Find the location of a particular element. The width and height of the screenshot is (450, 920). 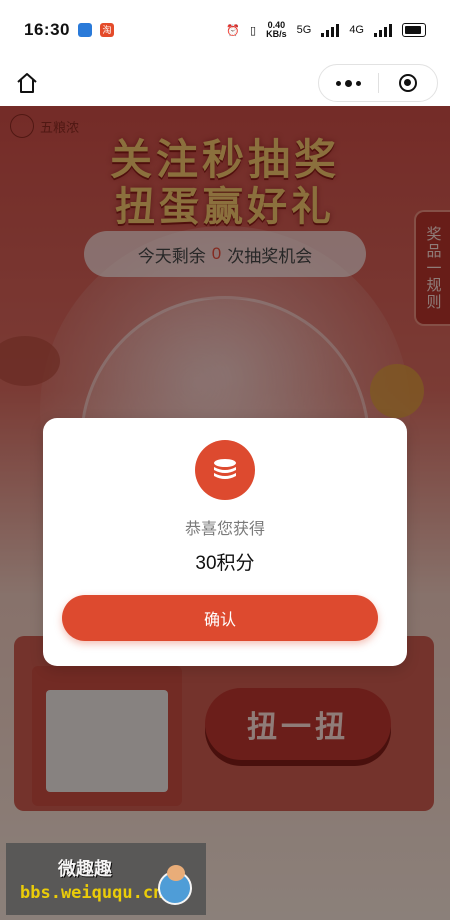

status-bar-left: 16:30 淘 is located at coordinates (69, 30).